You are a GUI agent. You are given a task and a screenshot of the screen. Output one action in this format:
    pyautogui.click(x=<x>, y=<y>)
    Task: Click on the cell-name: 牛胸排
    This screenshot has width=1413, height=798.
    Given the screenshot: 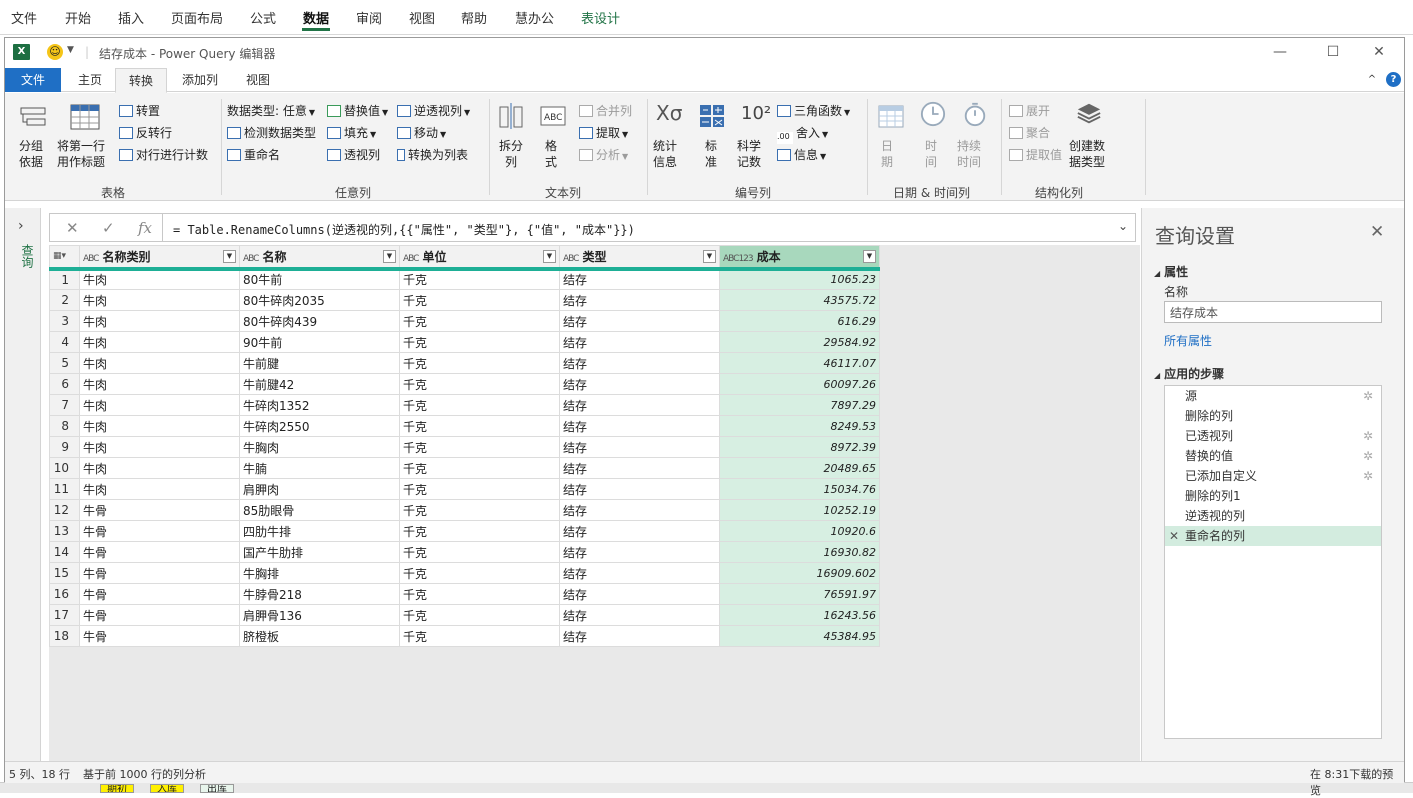 What is the action you would take?
    pyautogui.click(x=319, y=573)
    